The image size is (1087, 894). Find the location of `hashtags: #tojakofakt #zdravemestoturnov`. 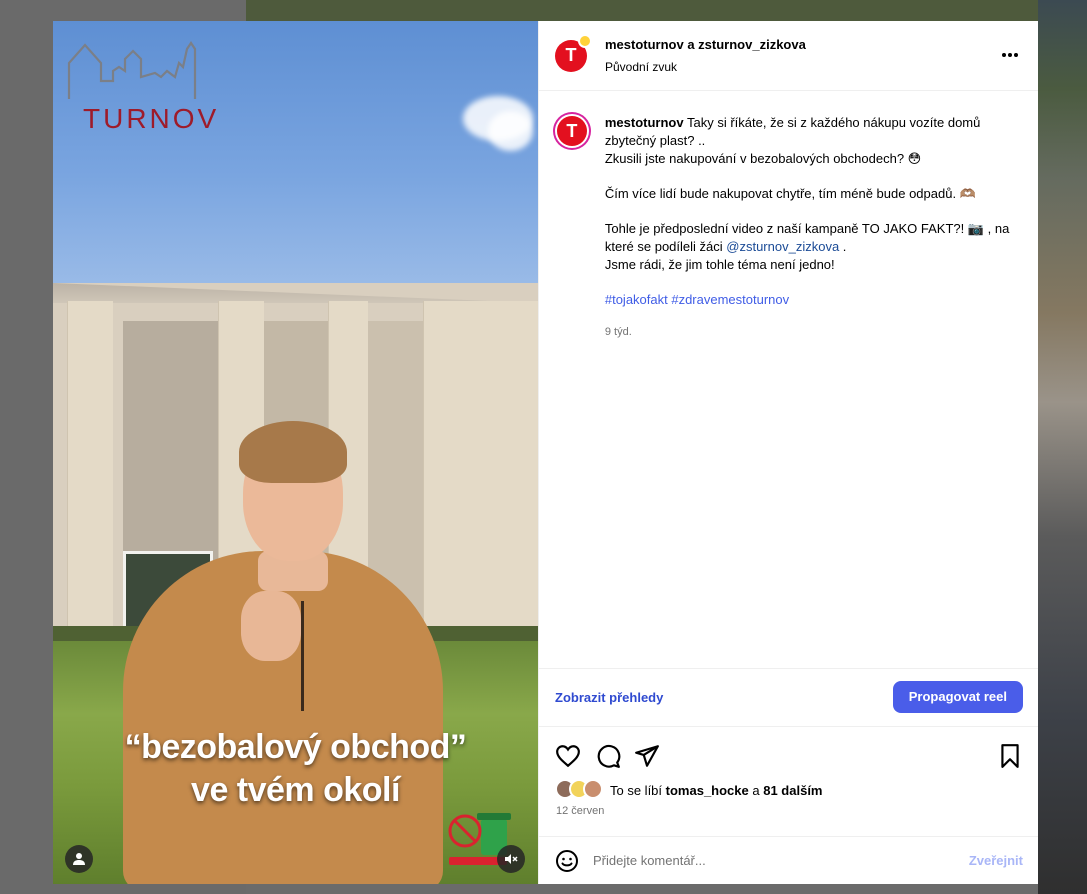

hashtags: #tojakofakt #zdravemestoturnov is located at coordinates (814, 300).